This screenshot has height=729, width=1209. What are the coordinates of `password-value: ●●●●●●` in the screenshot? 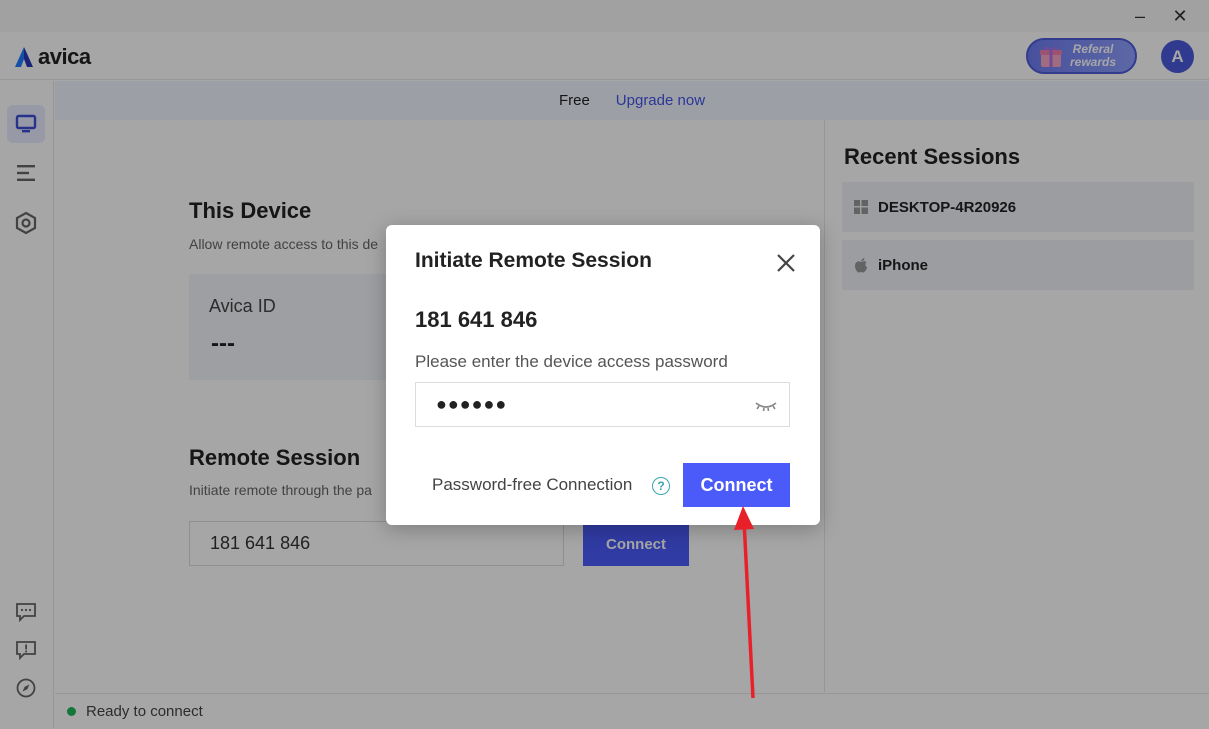 It's located at (472, 404).